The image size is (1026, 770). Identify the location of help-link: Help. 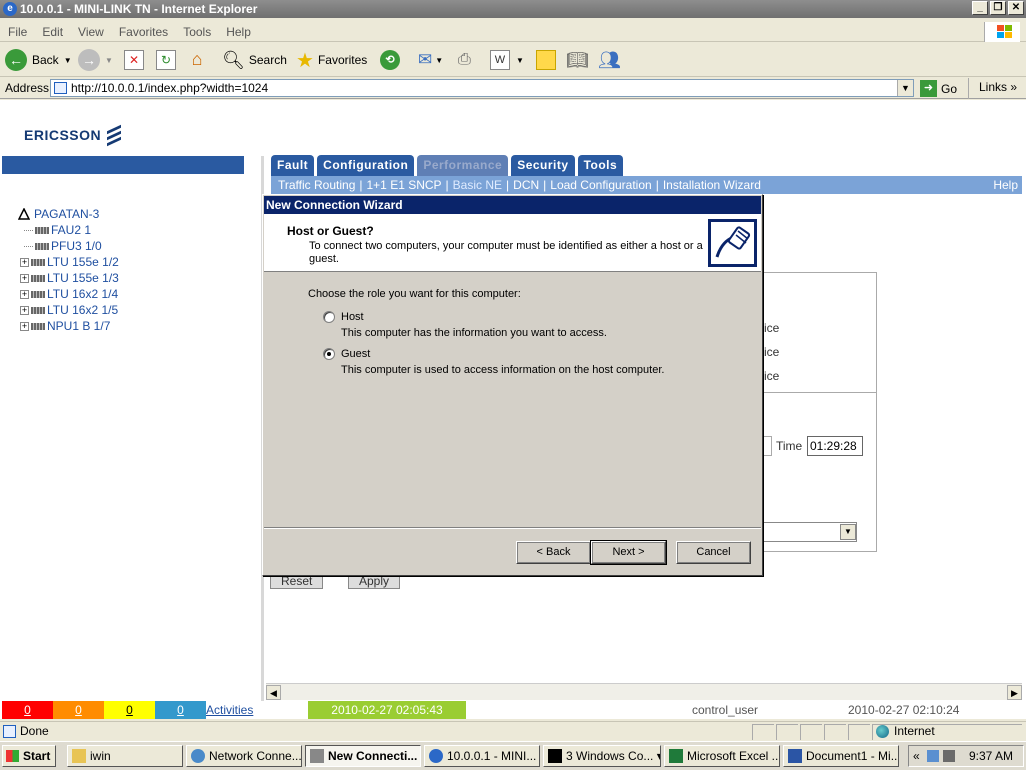
(1005, 185).